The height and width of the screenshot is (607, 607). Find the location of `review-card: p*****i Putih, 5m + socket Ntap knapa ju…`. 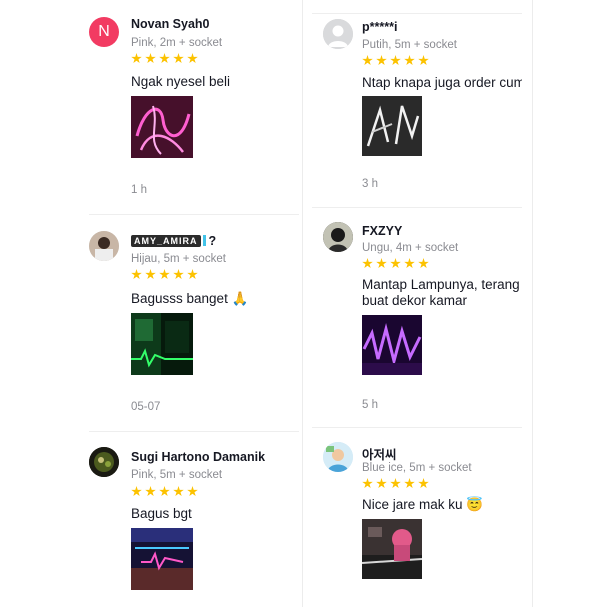

review-card: p*****i Putih, 5m + socket Ntap knapa ju… is located at coordinates (421, 111).